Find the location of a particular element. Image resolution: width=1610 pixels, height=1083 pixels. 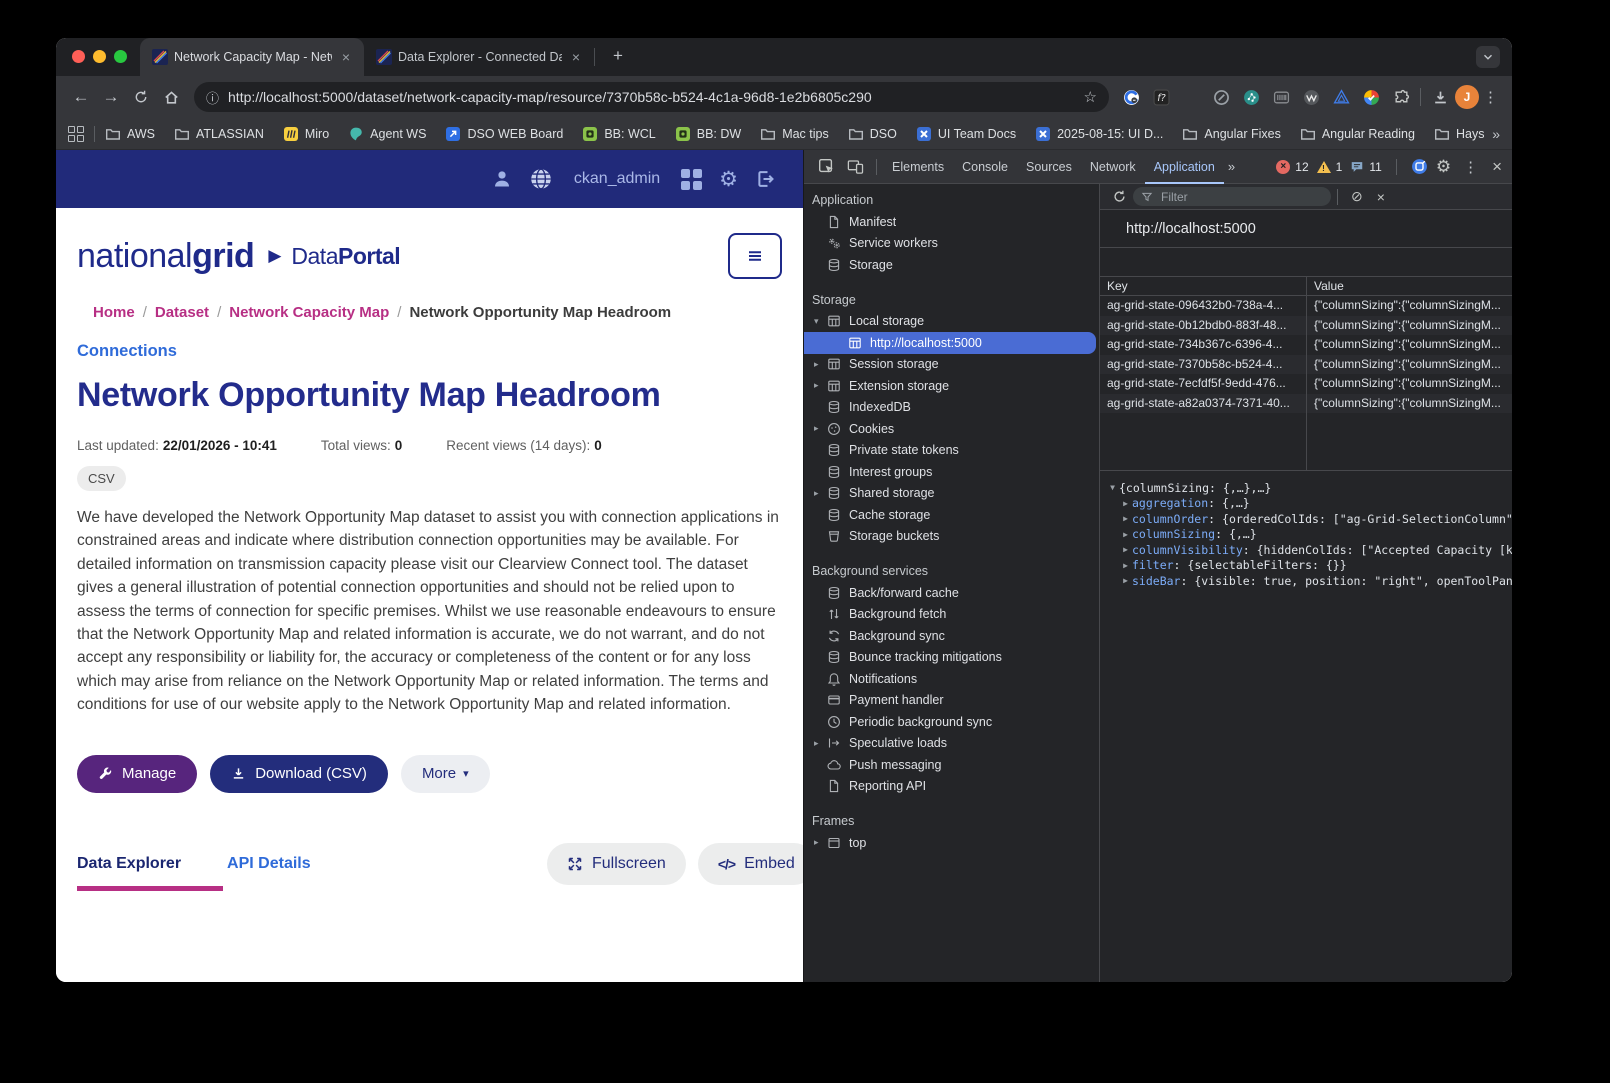

expanded-arrow-icon: ▼ is located at coordinates (1112, 487).